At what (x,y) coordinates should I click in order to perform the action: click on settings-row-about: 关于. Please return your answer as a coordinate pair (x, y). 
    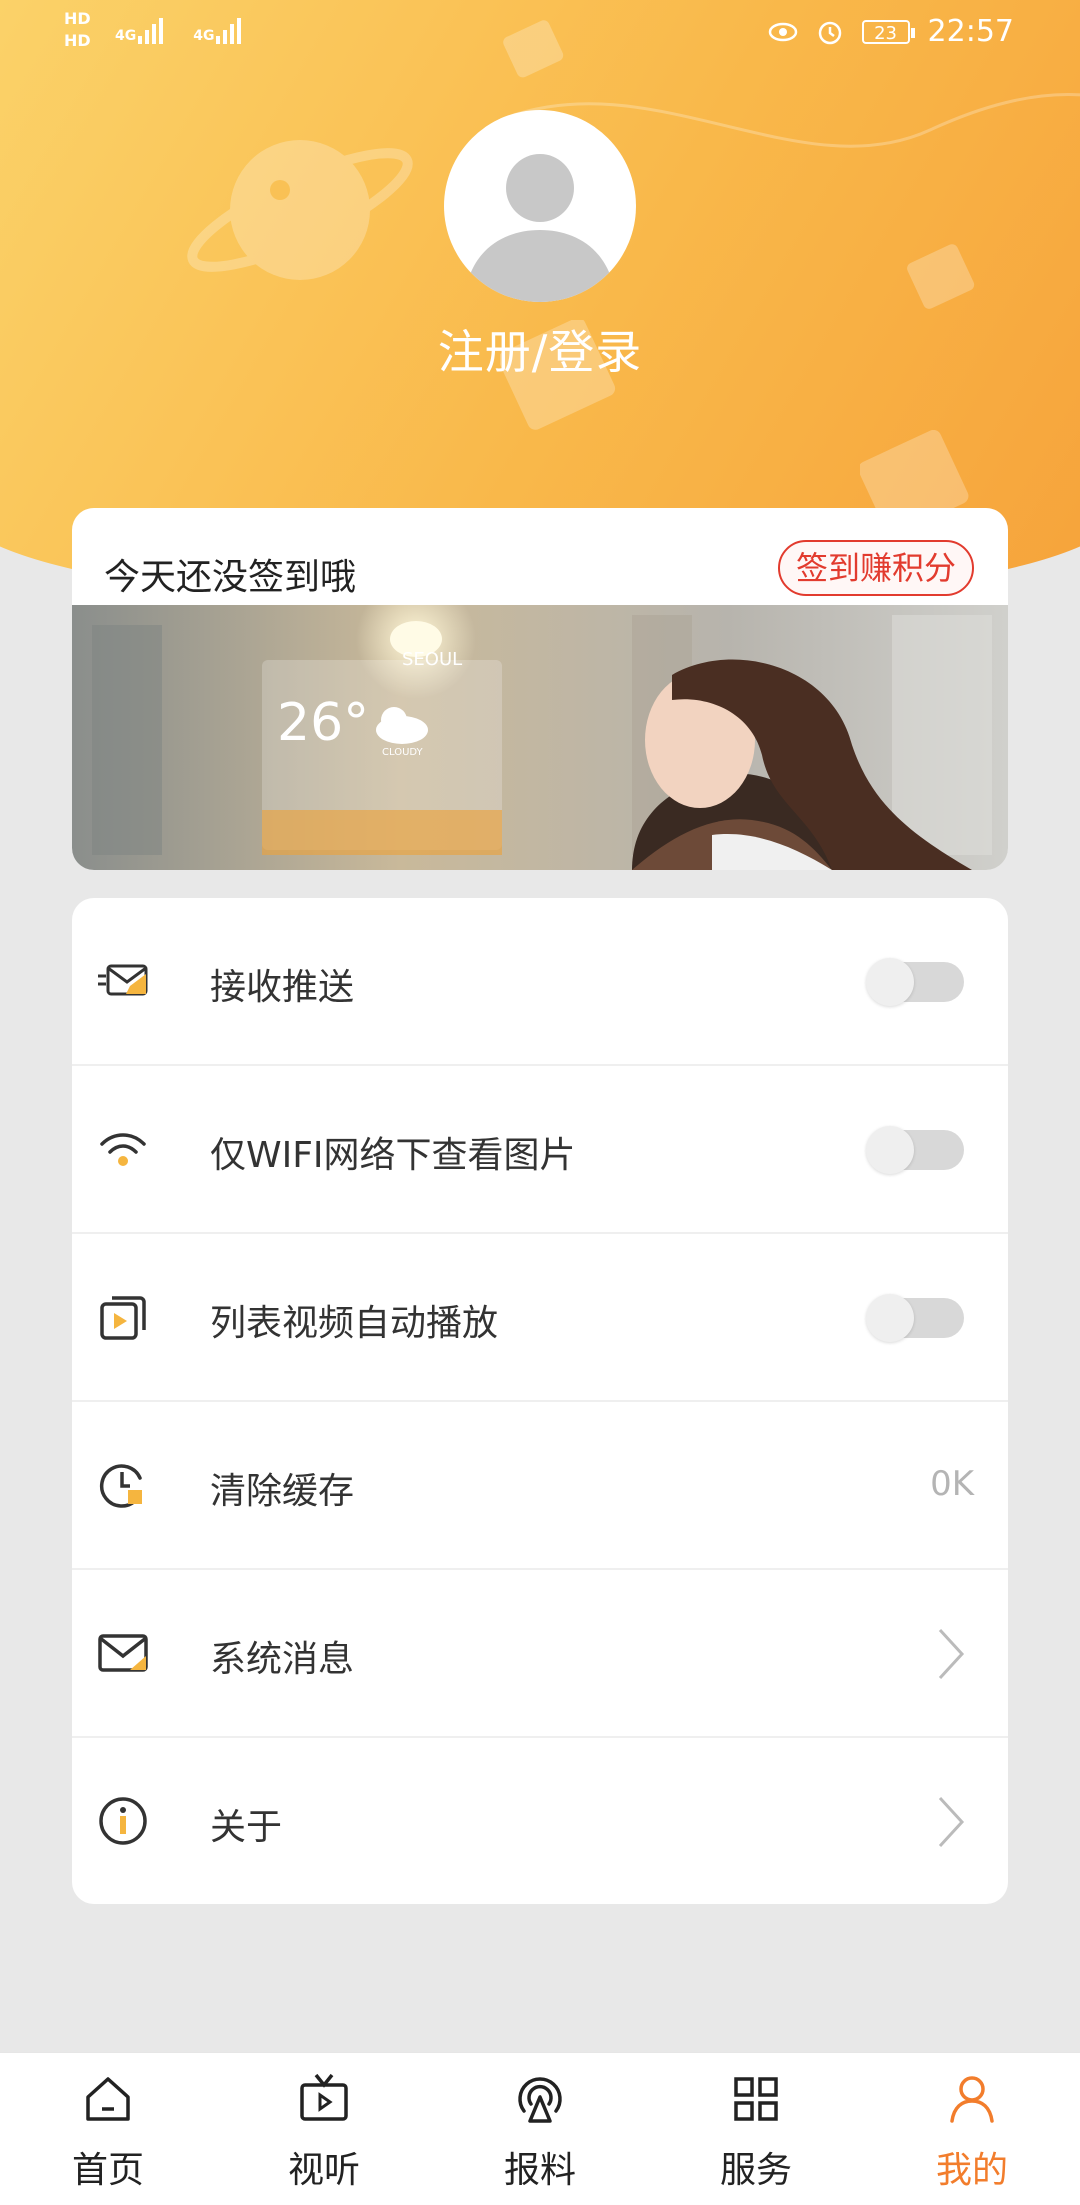
    Looking at the image, I should click on (540, 1821).